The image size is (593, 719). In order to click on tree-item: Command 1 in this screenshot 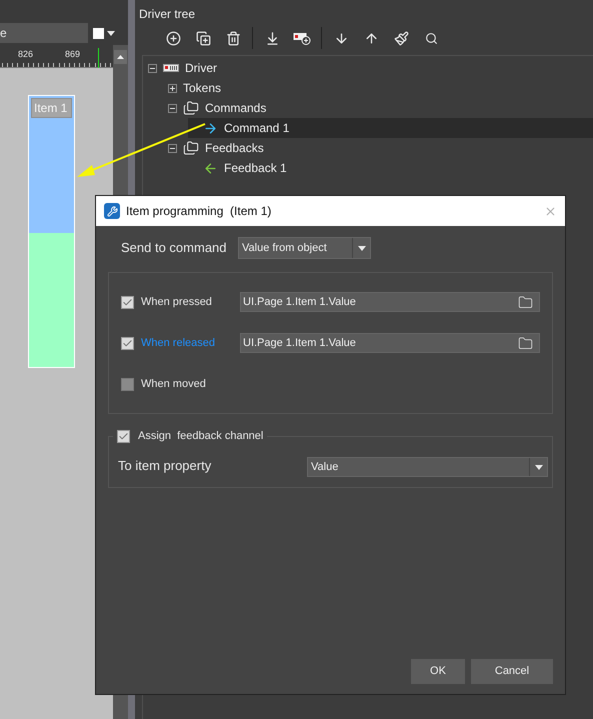, I will do `click(390, 128)`.